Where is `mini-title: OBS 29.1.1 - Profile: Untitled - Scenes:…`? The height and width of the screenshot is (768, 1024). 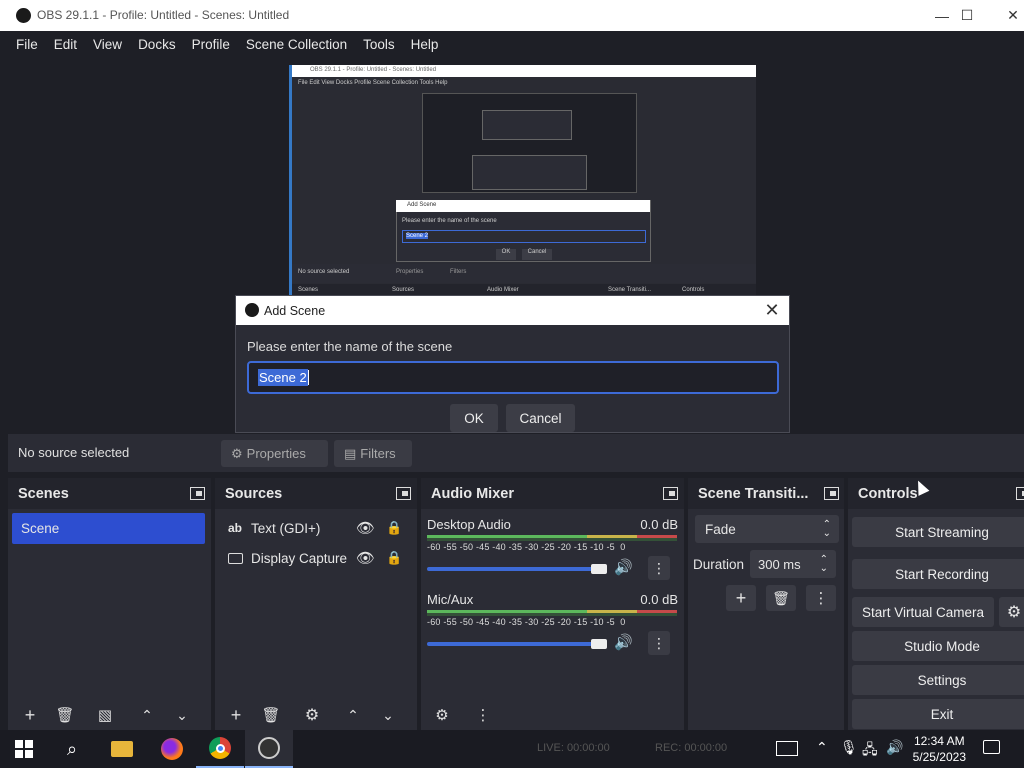 mini-title: OBS 29.1.1 - Profile: Untitled - Scenes:… is located at coordinates (373, 70).